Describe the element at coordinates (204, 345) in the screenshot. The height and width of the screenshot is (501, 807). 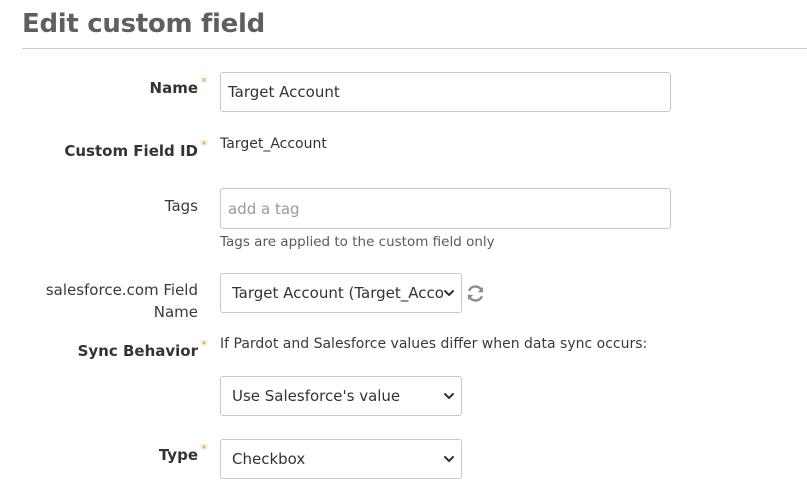
I see `sync-behavior-required-mark: *` at that location.